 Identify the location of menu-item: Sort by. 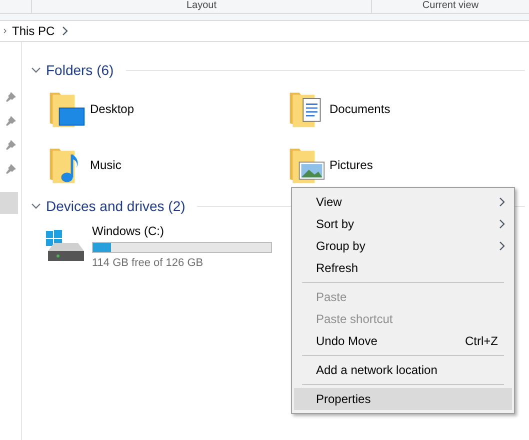
(403, 224).